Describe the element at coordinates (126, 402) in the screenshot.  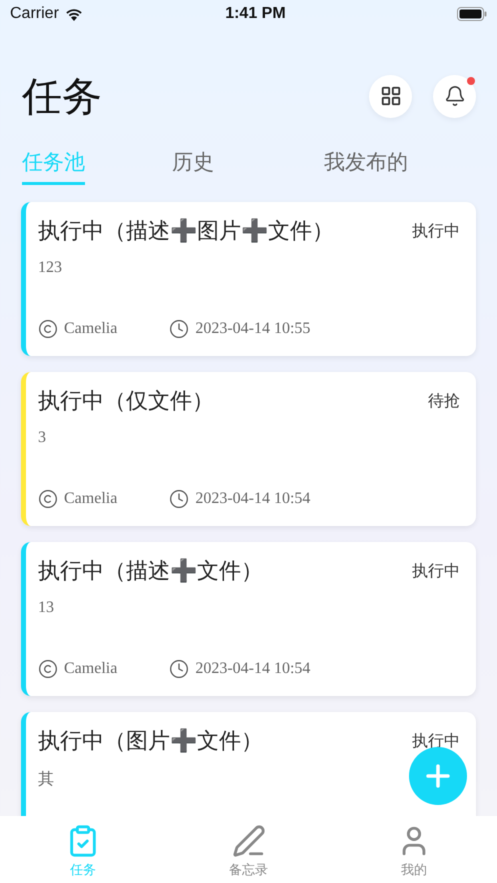
I see `task-title: 执行中（仅文件）` at that location.